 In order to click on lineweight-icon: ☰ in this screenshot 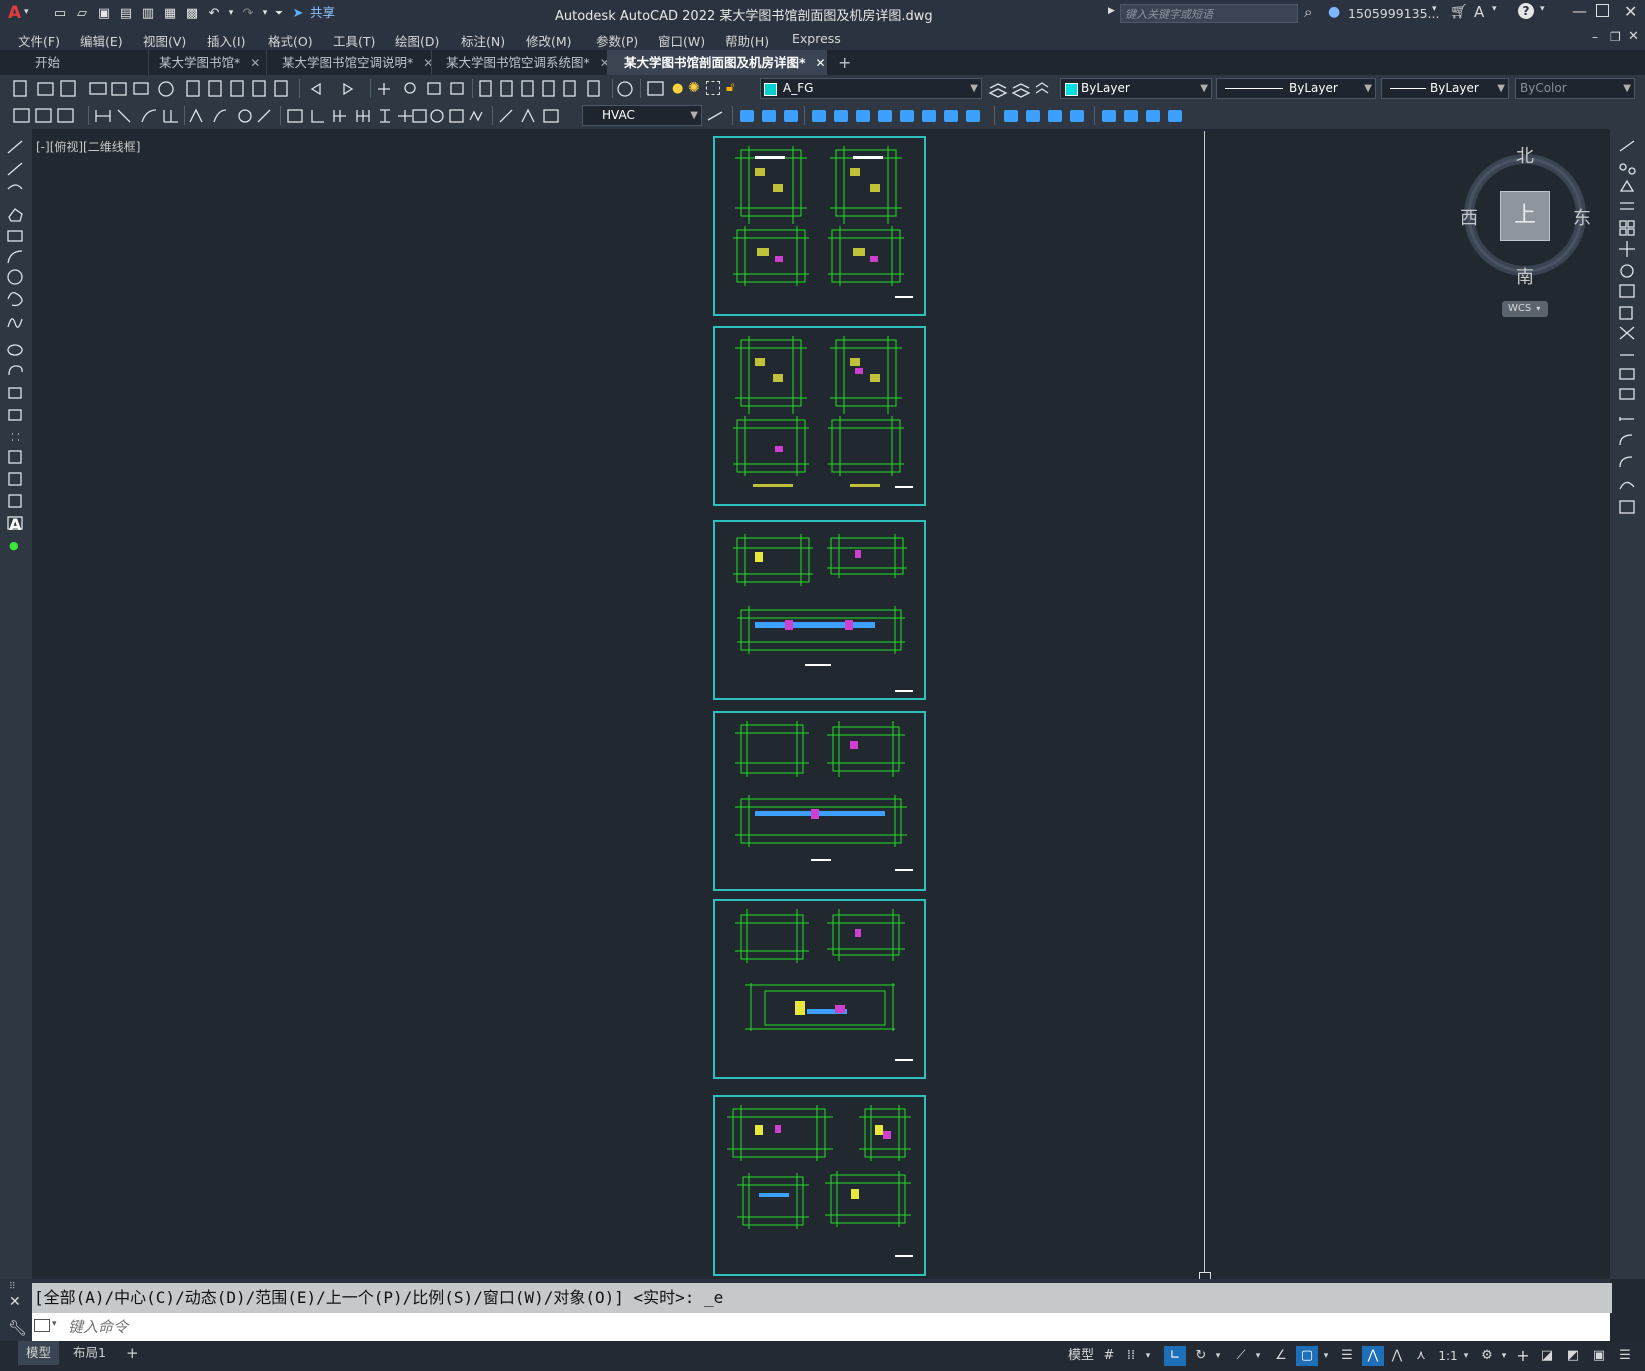, I will do `click(1347, 1356)`.